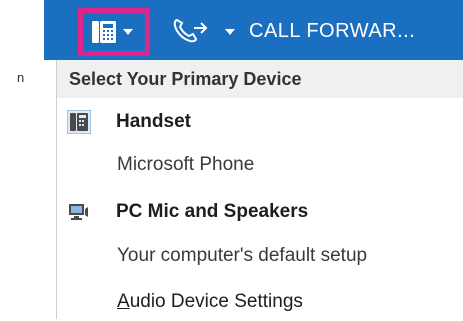 The width and height of the screenshot is (463, 321). Describe the element at coordinates (22, 159) in the screenshot. I see `background-window-edge: n` at that location.